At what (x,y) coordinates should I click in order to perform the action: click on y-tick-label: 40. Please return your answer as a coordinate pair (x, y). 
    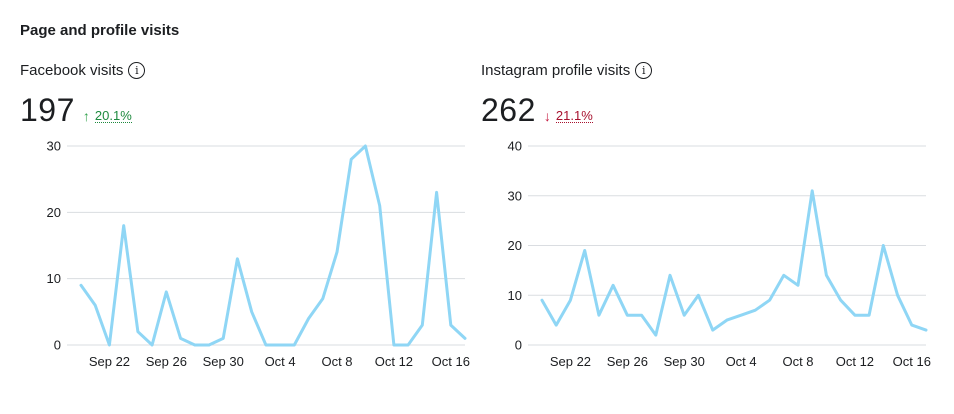
    Looking at the image, I should click on (515, 146).